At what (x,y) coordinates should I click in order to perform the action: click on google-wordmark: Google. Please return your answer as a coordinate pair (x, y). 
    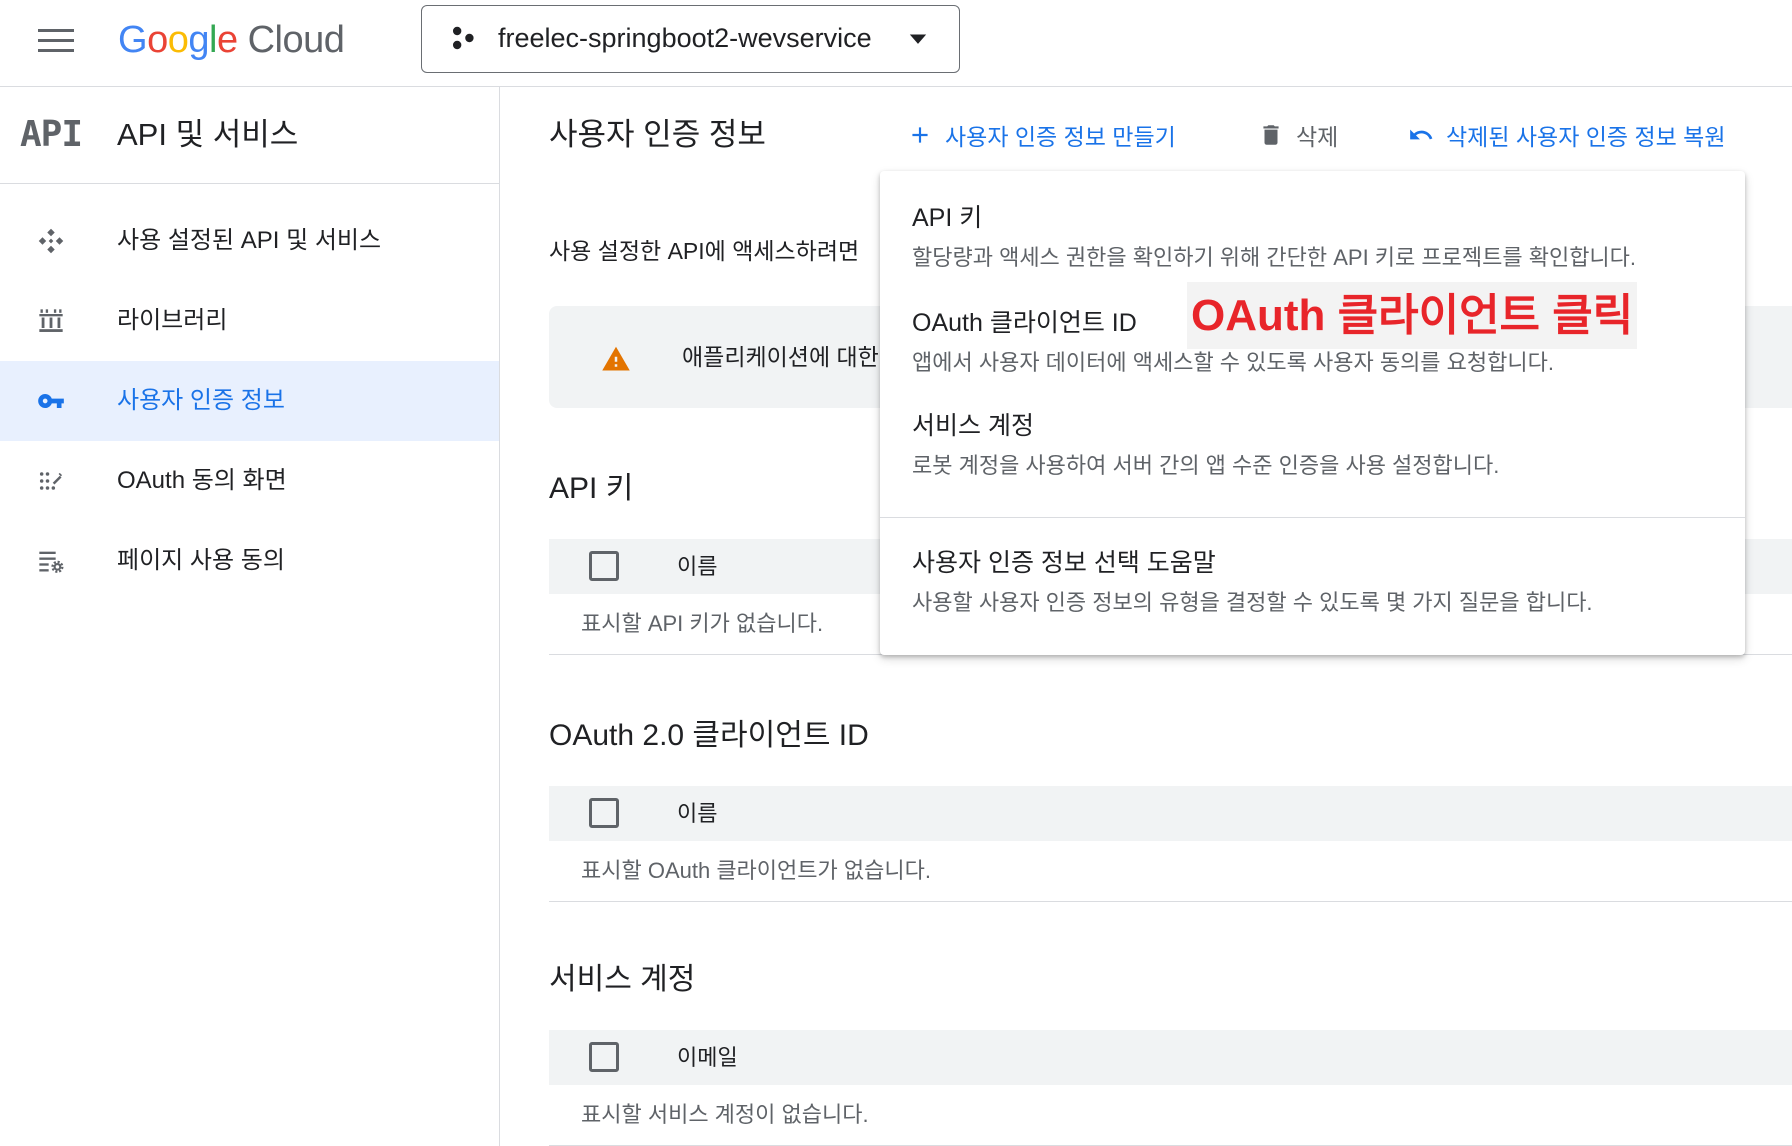
    Looking at the image, I should click on (178, 40).